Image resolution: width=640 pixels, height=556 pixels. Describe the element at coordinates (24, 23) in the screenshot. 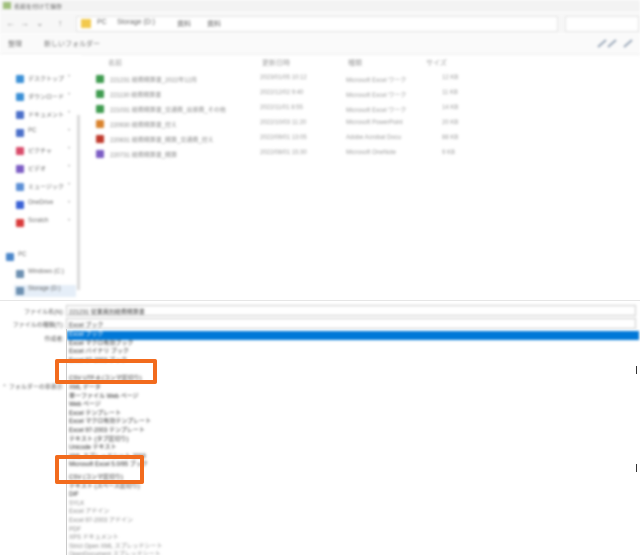

I see `forward-icon: →` at that location.